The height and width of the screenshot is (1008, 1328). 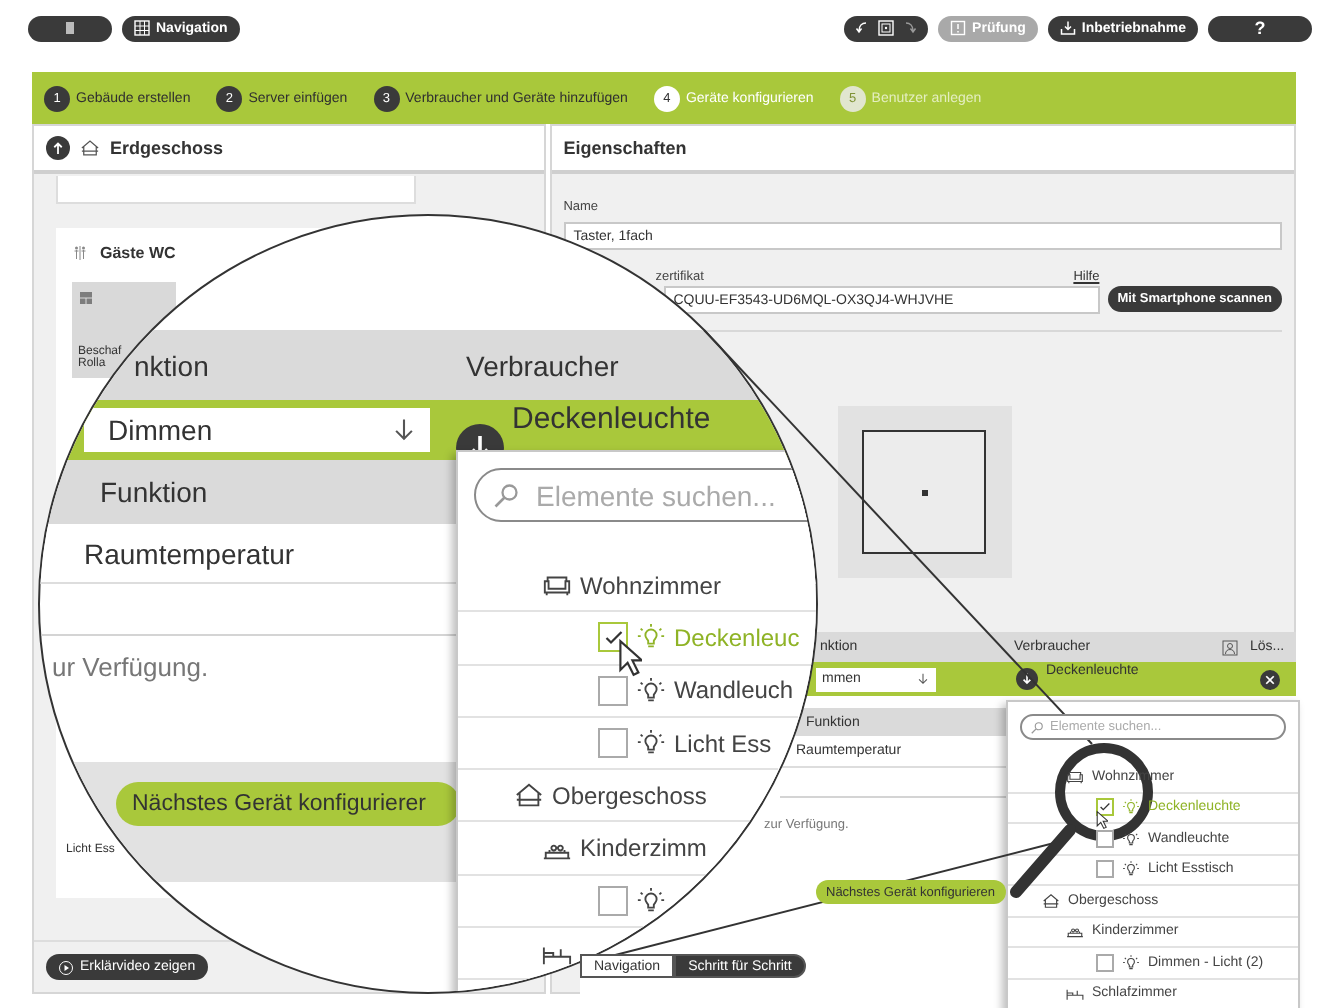 I want to click on tree-item: Wandleuch, so click(x=628, y=691).